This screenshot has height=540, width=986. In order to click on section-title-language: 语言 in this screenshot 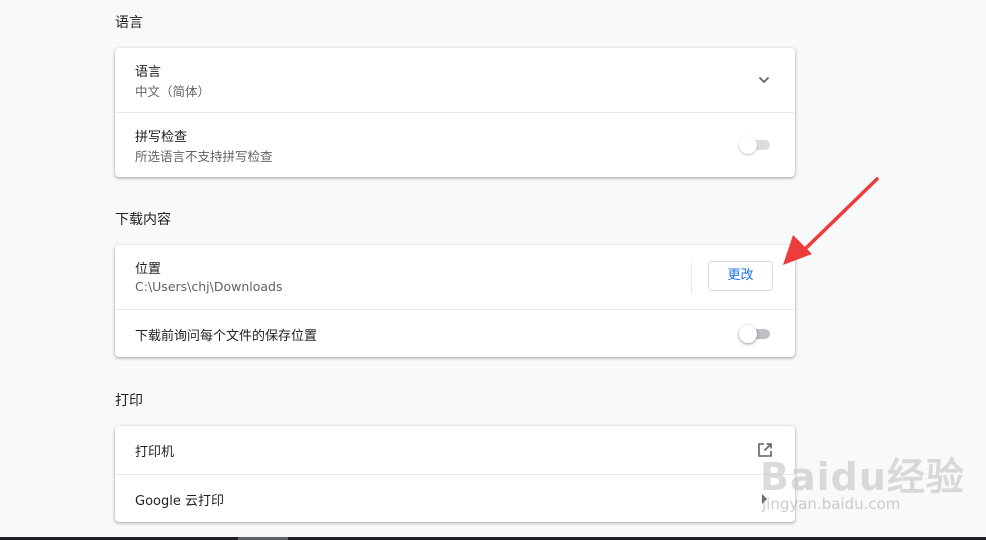, I will do `click(129, 23)`.